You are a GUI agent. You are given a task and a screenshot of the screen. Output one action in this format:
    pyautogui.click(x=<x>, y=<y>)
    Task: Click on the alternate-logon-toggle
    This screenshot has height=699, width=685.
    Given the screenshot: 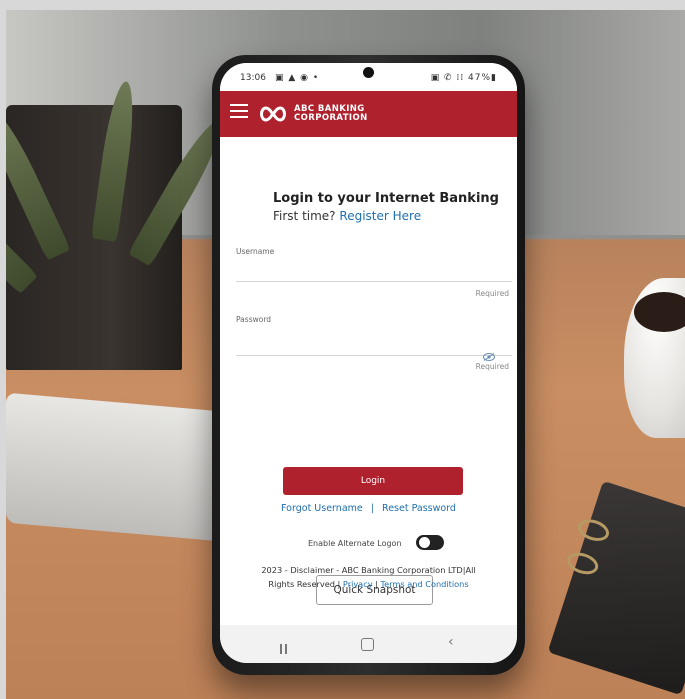 What is the action you would take?
    pyautogui.click(x=430, y=542)
    